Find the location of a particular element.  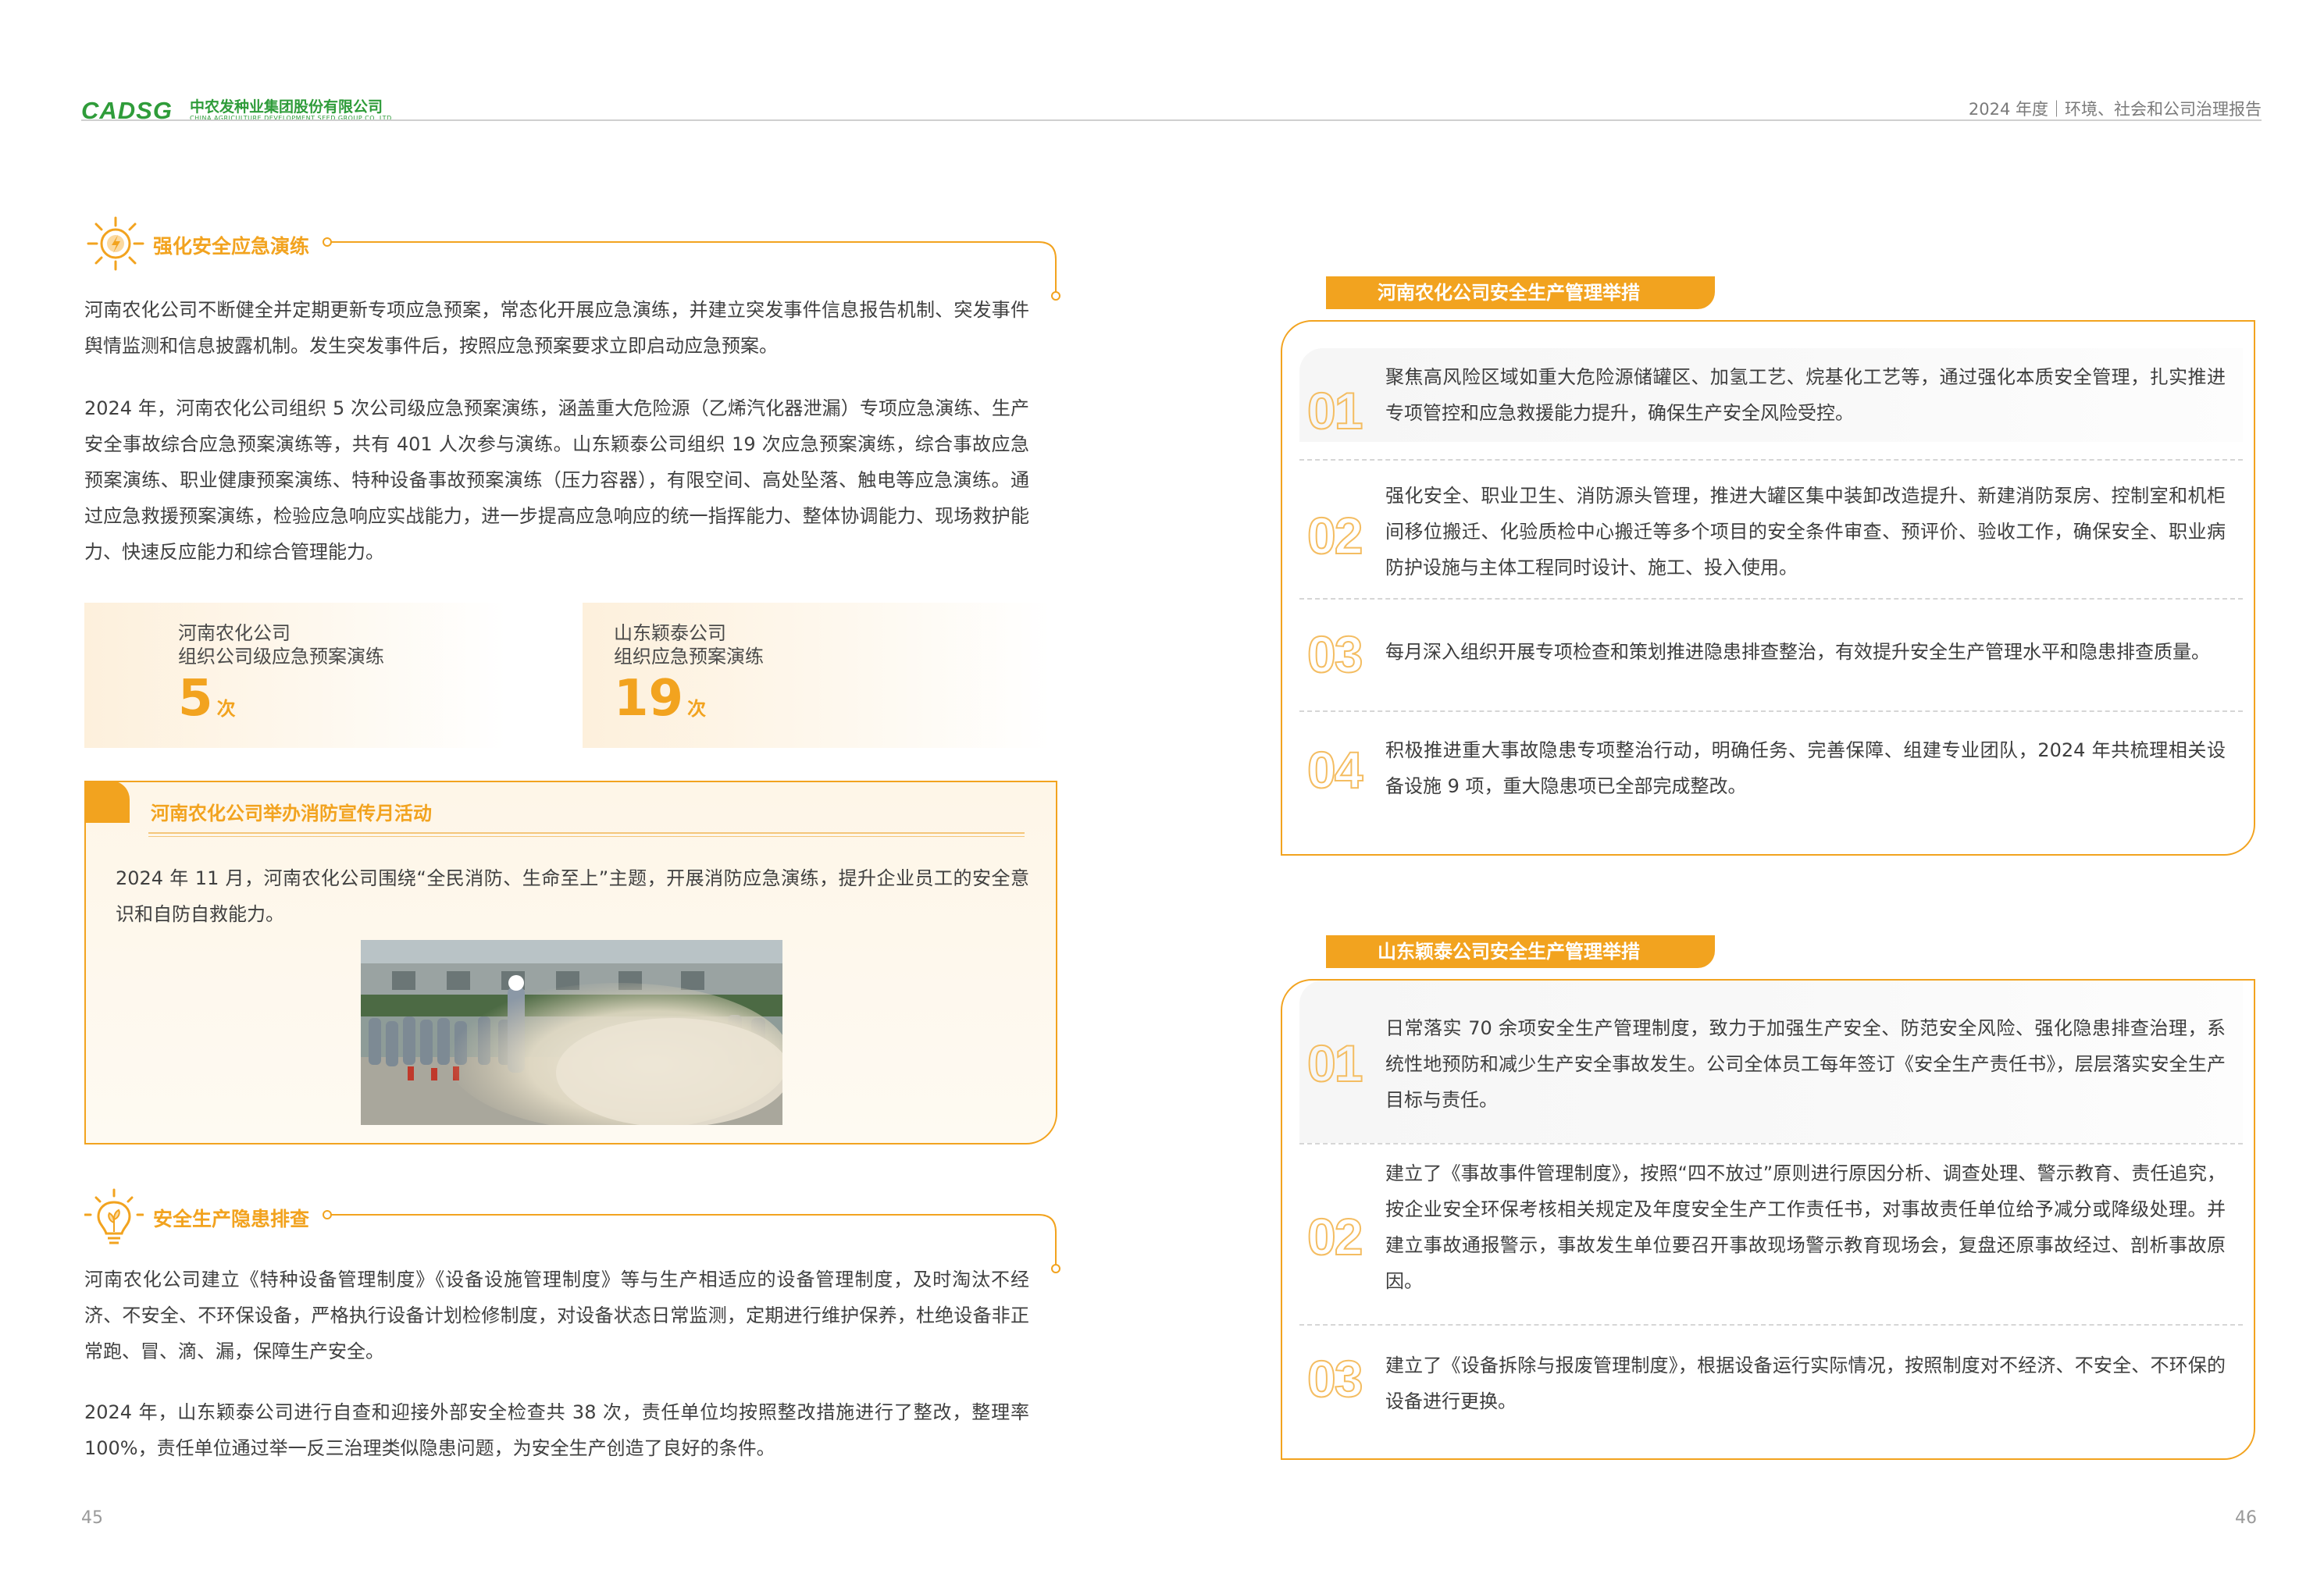

case-title: 河南农化公司举办消防宣传月活动 is located at coordinates (291, 813).